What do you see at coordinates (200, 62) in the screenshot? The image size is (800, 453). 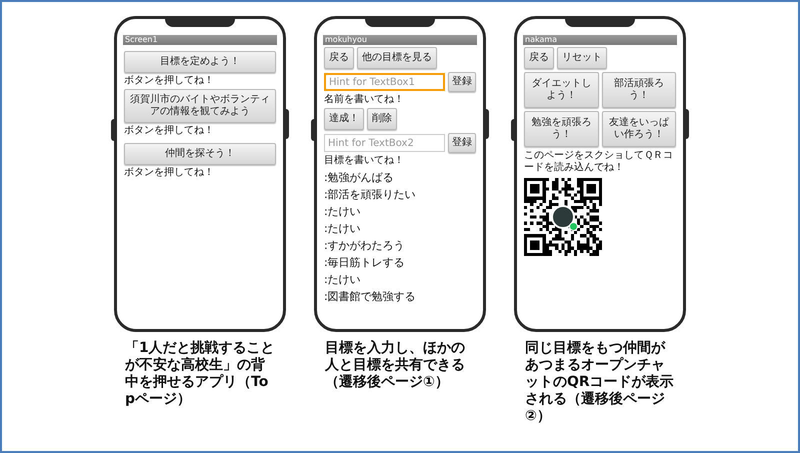 I see `app-button: 目標を定めよう！` at bounding box center [200, 62].